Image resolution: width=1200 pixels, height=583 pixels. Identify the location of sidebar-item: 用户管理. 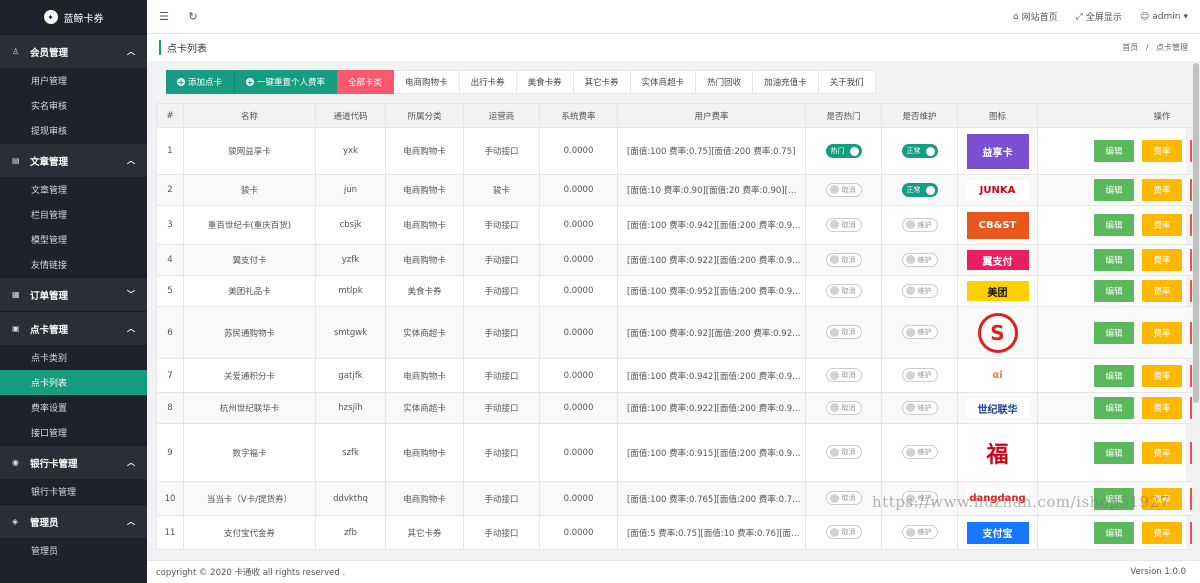
(73, 80).